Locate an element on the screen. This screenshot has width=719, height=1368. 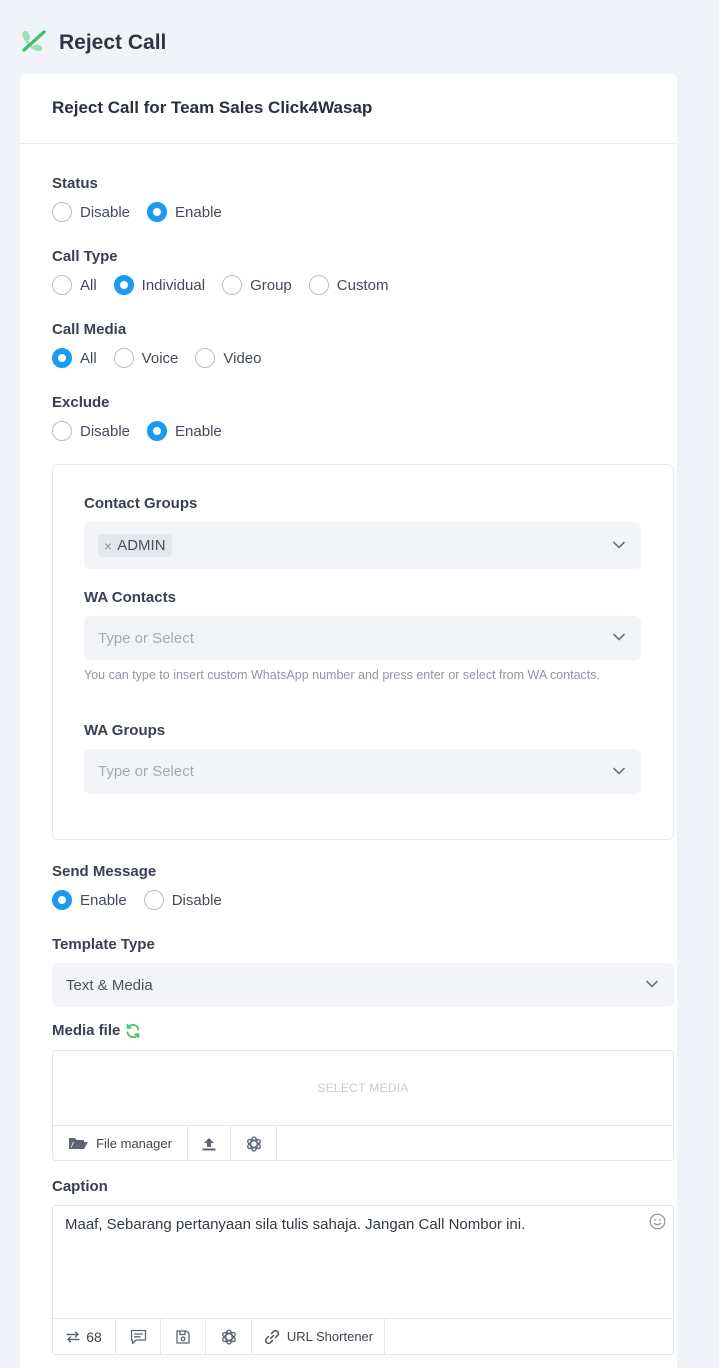
openai-icon is located at coordinates (253, 1143).